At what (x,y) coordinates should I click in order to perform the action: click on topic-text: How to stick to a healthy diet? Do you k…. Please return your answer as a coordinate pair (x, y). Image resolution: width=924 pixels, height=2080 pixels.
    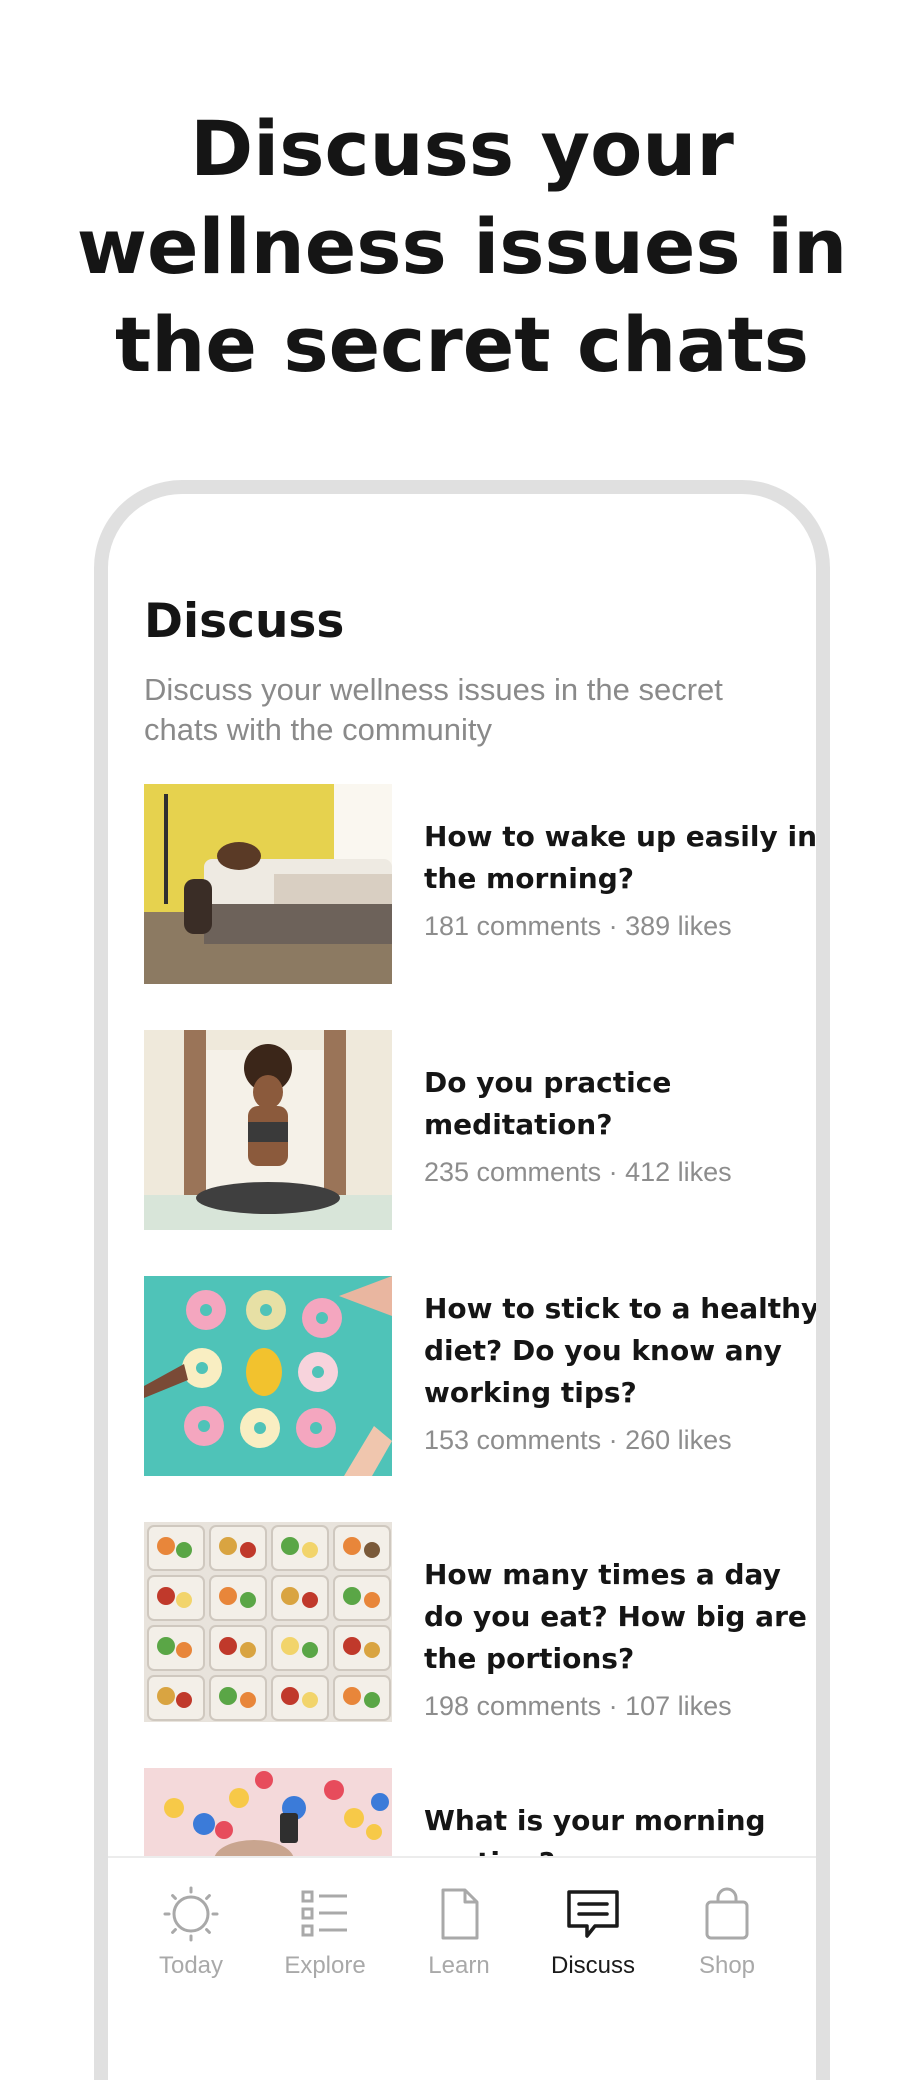
    Looking at the image, I should click on (622, 1373).